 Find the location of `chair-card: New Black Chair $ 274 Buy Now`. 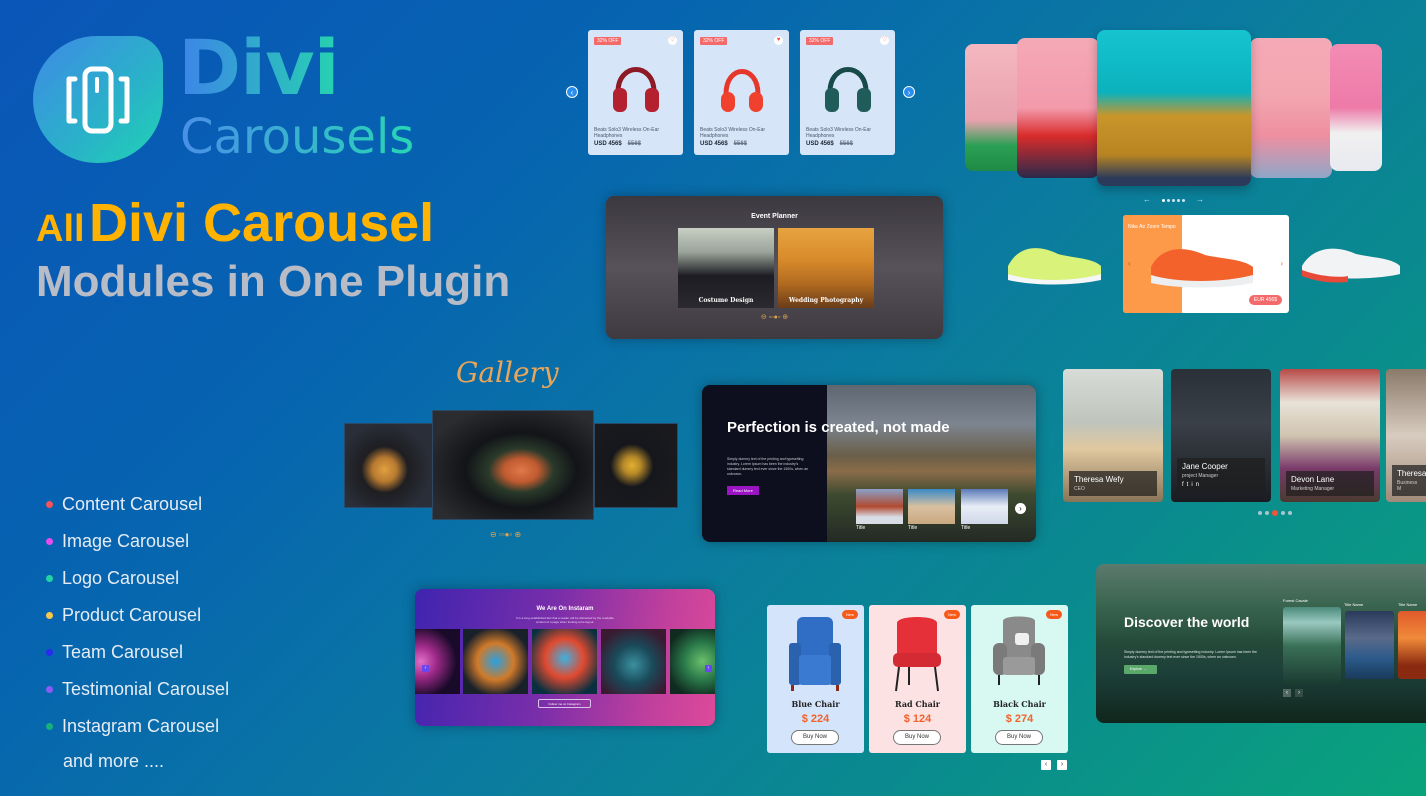

chair-card: New Black Chair $ 274 Buy Now is located at coordinates (1019, 679).